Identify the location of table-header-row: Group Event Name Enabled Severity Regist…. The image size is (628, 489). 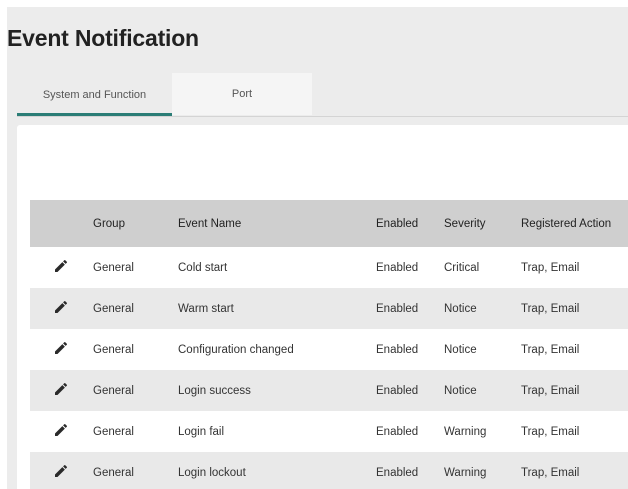
(329, 223).